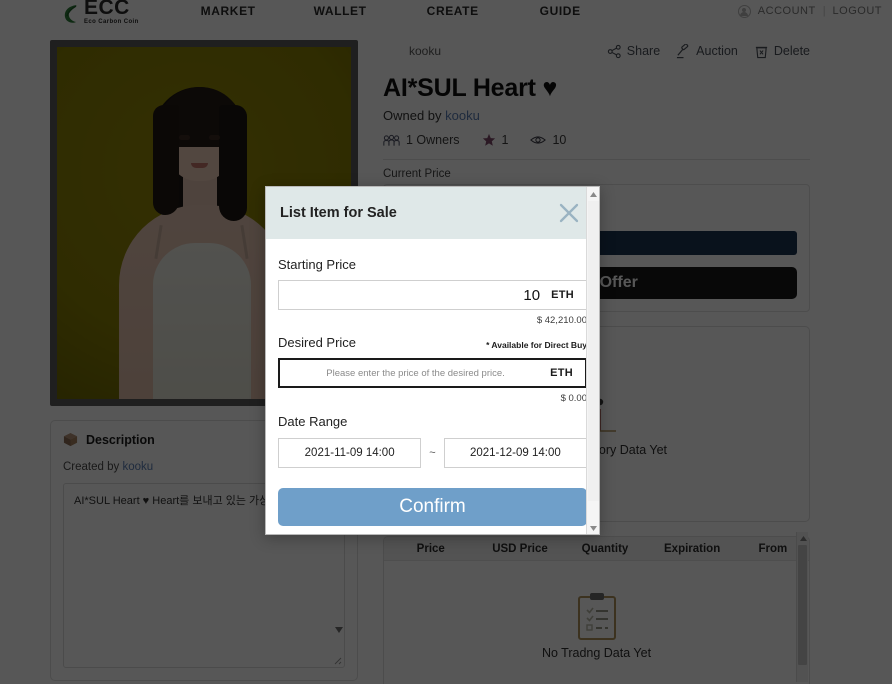  I want to click on date-range-row: 2021-11-09 14:00 ~ 2021-12-09 14:00, so click(432, 453).